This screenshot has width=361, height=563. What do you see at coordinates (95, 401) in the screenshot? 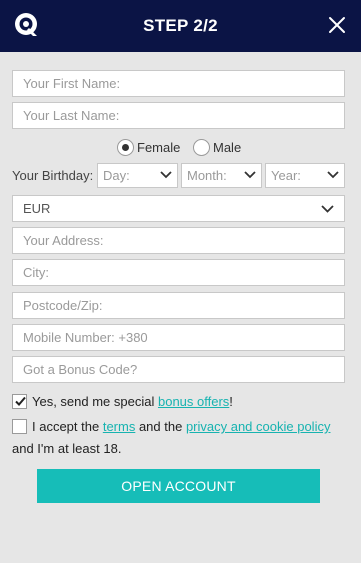
I see `bonus-offers-text: Yes, send me special` at bounding box center [95, 401].